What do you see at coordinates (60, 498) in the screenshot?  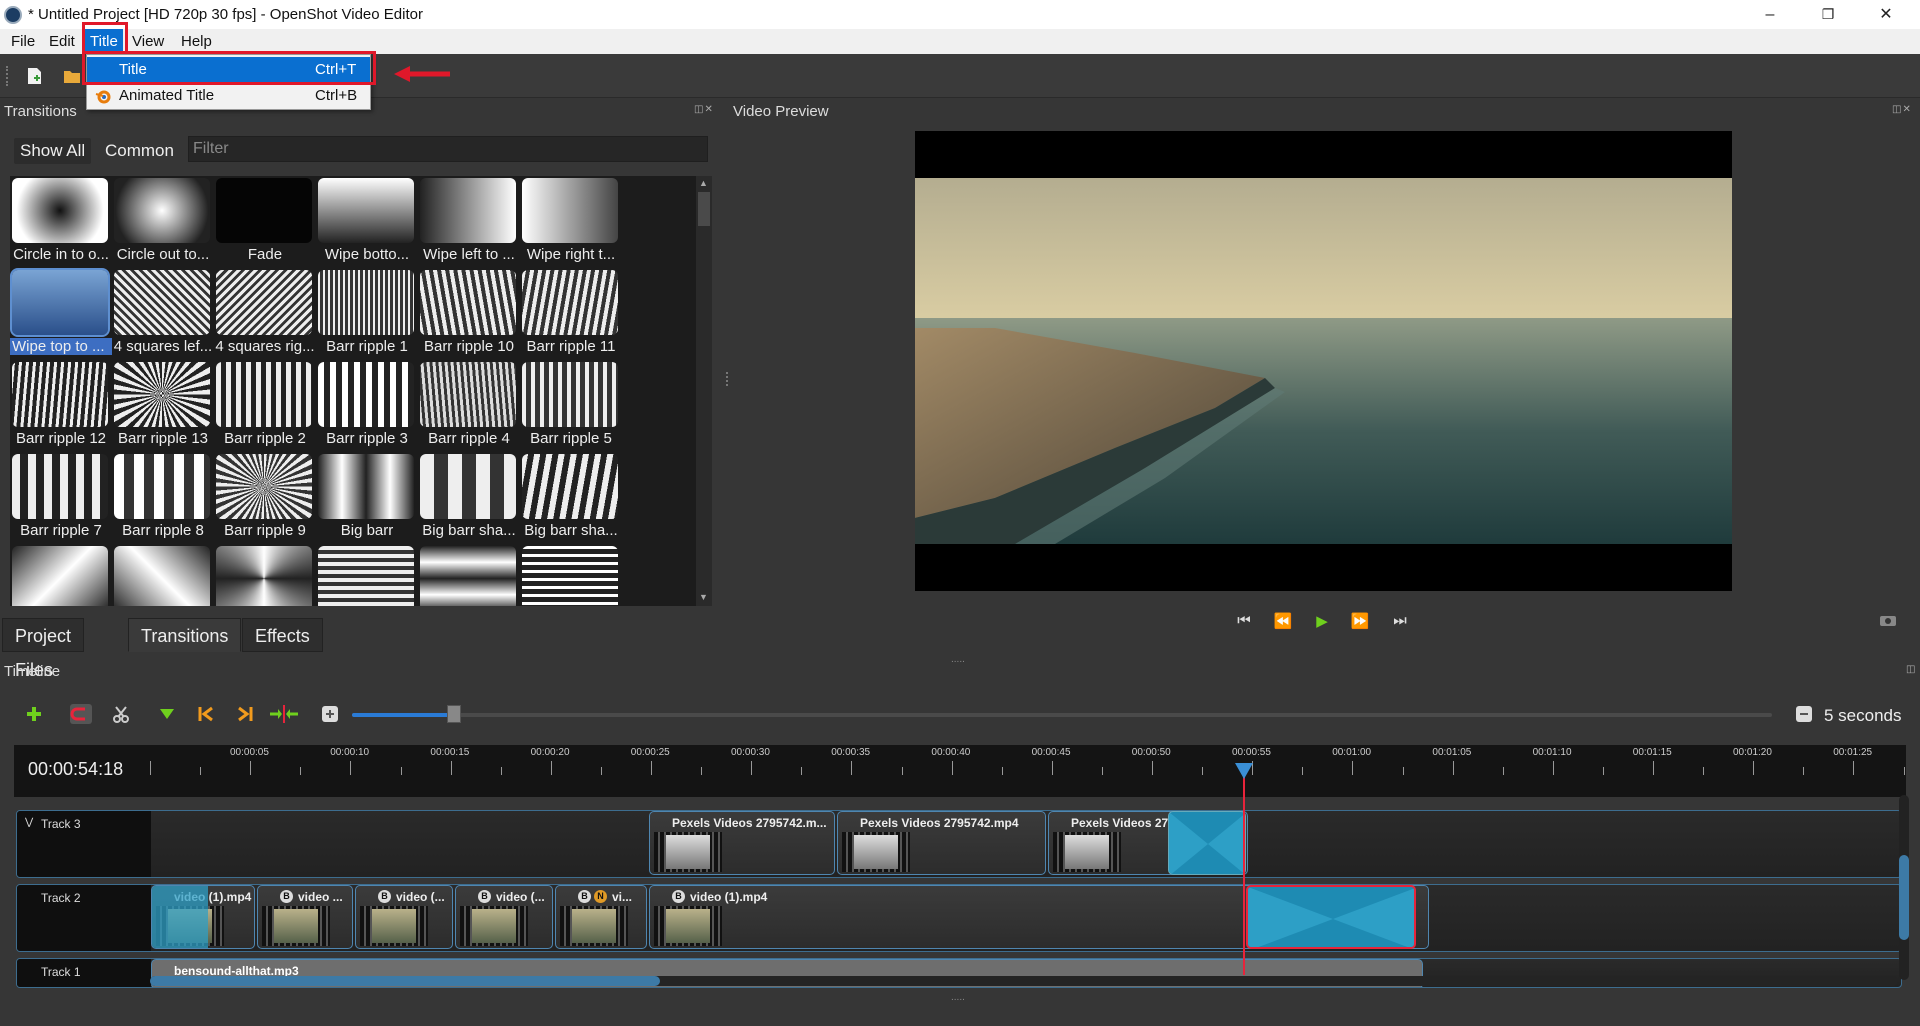 I see `transition-item: Barr ripple 7` at bounding box center [60, 498].